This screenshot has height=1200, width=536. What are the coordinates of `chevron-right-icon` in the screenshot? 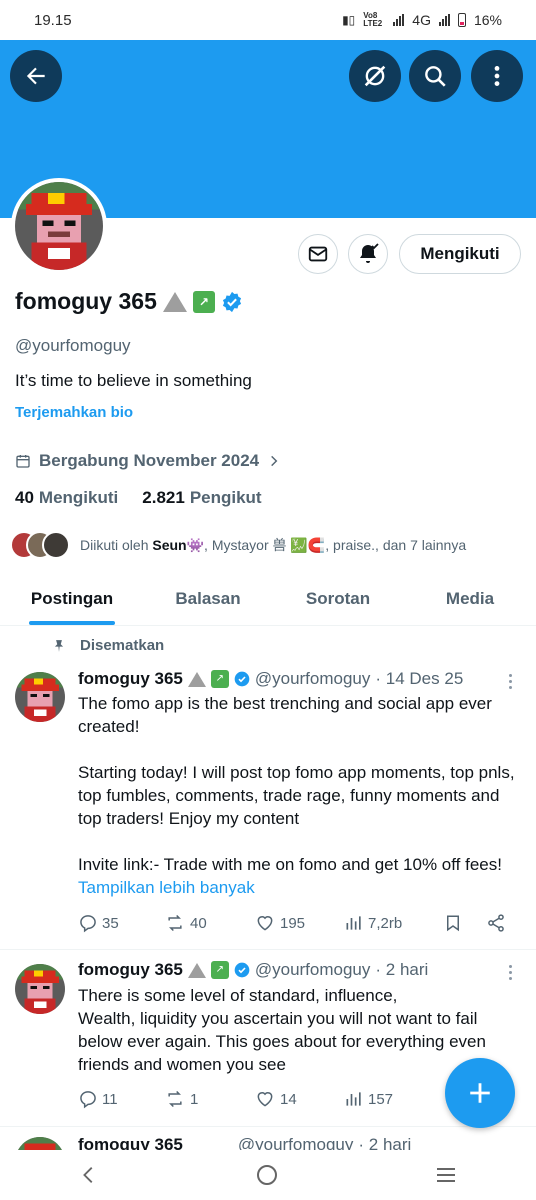 It's located at (274, 461).